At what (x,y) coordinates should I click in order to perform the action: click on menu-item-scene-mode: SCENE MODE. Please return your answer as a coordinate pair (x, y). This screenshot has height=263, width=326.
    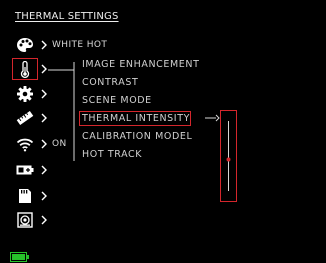
    Looking at the image, I should click on (117, 100).